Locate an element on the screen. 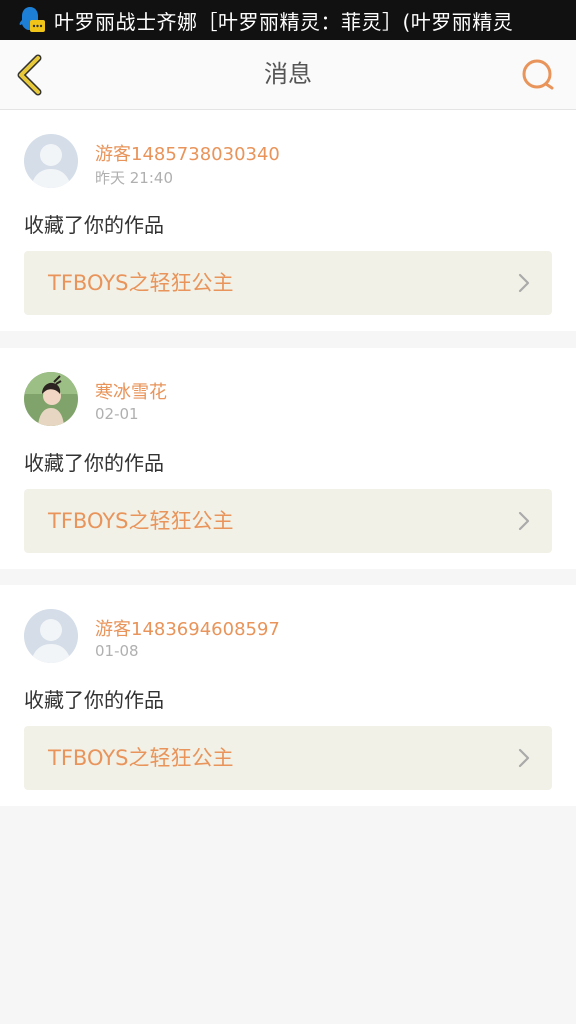  timestamp: 昨天 21:40 is located at coordinates (134, 178).